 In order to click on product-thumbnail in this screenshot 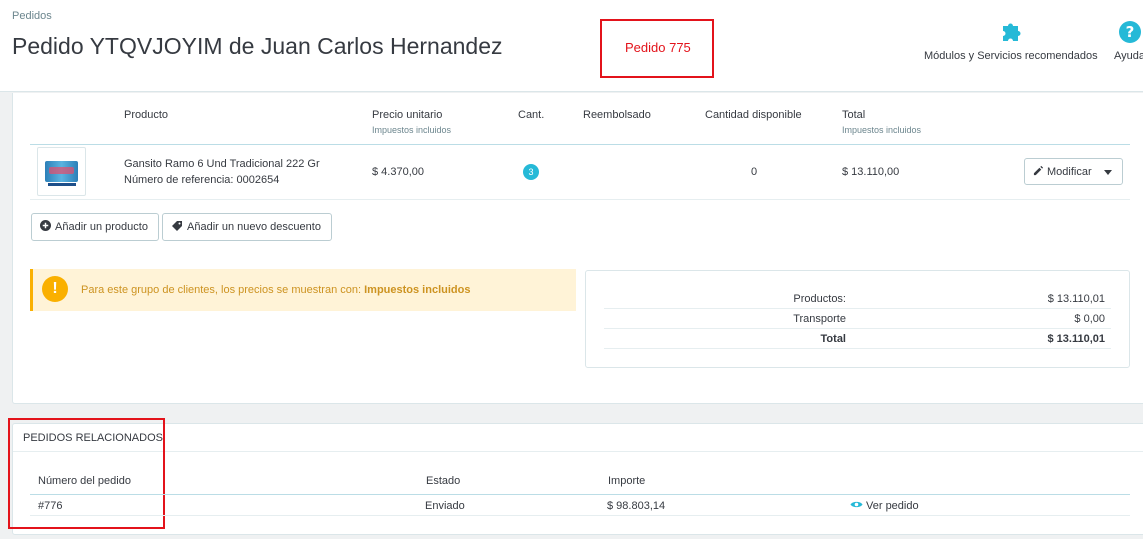, I will do `click(61, 171)`.